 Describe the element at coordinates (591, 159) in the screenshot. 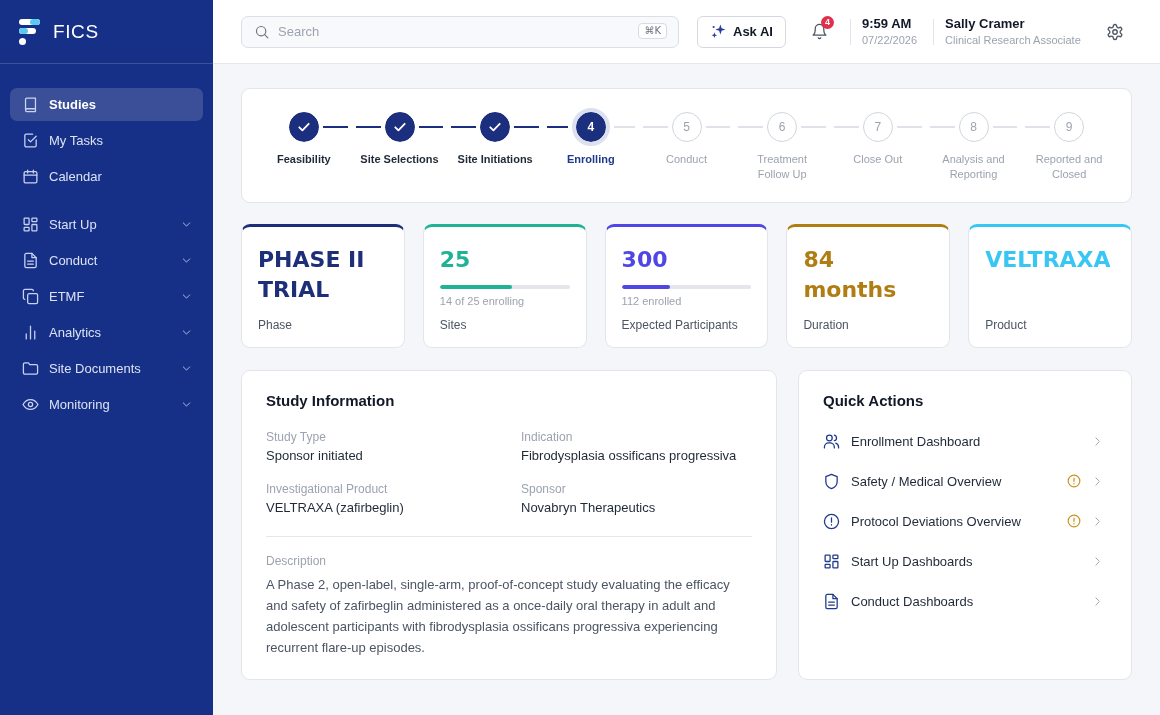

I see `step-label: Enrolling` at that location.